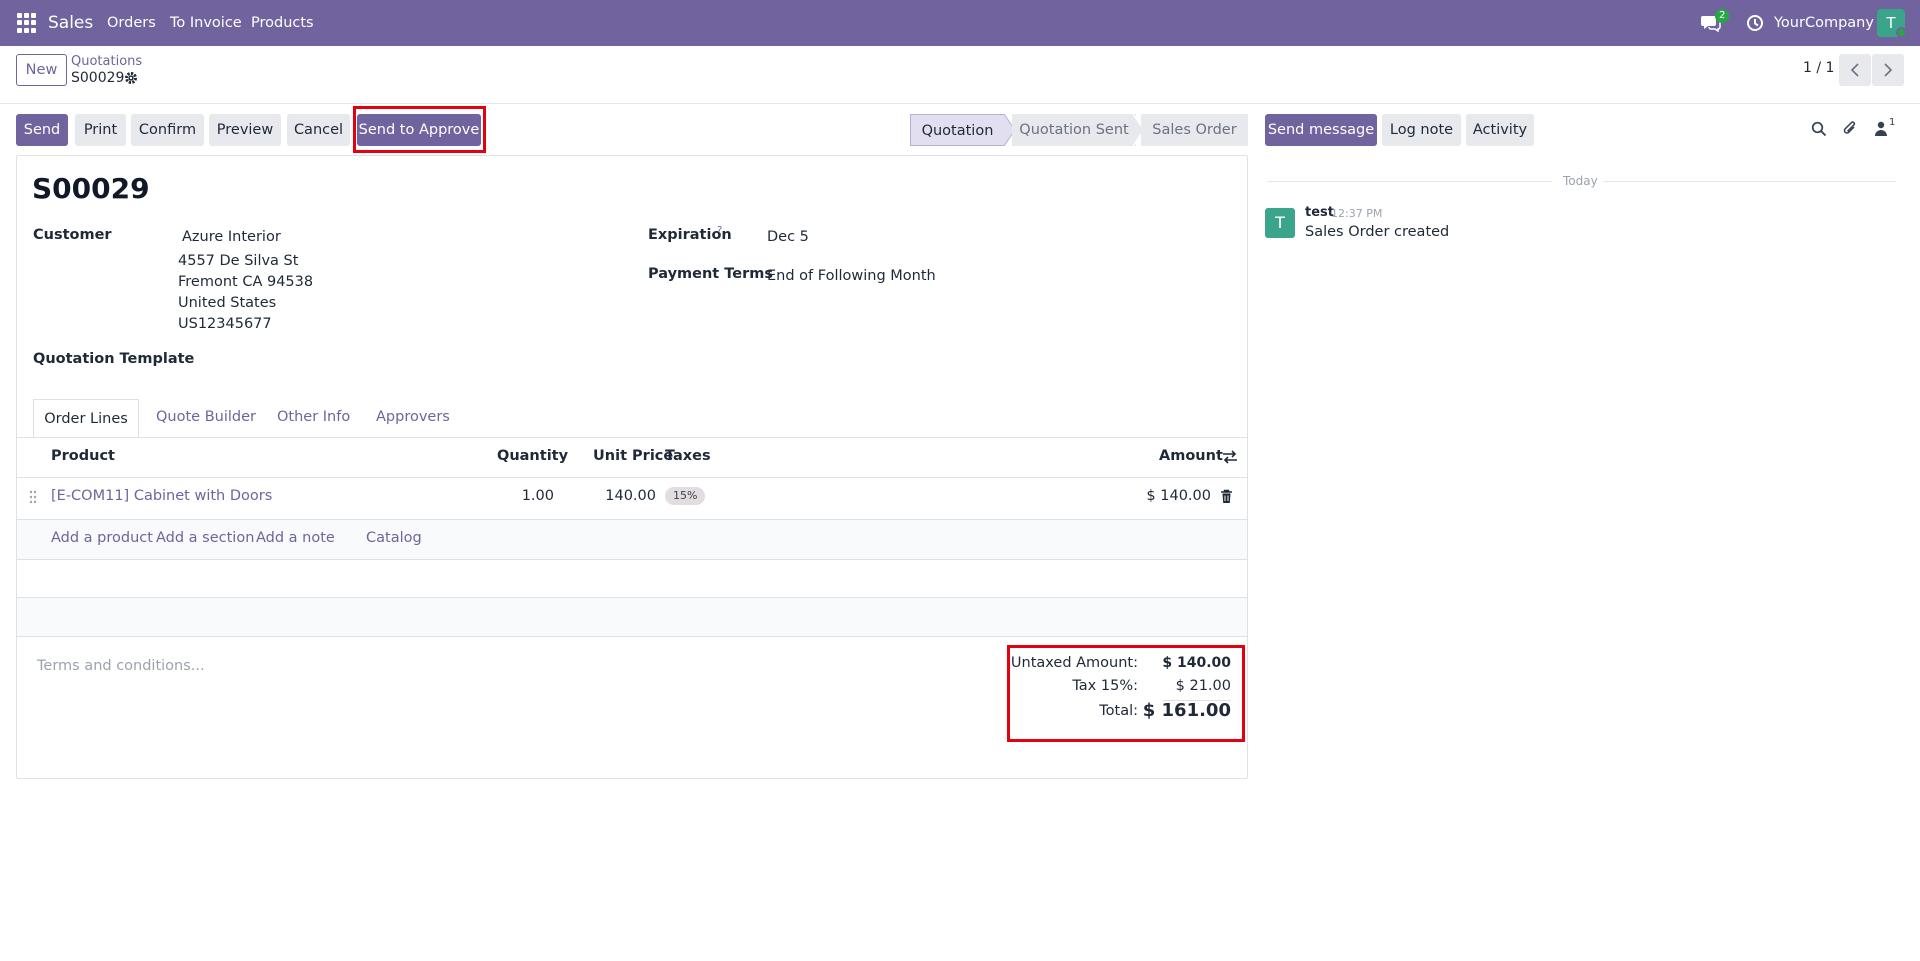  I want to click on messages-count-badge: 2, so click(1722, 16).